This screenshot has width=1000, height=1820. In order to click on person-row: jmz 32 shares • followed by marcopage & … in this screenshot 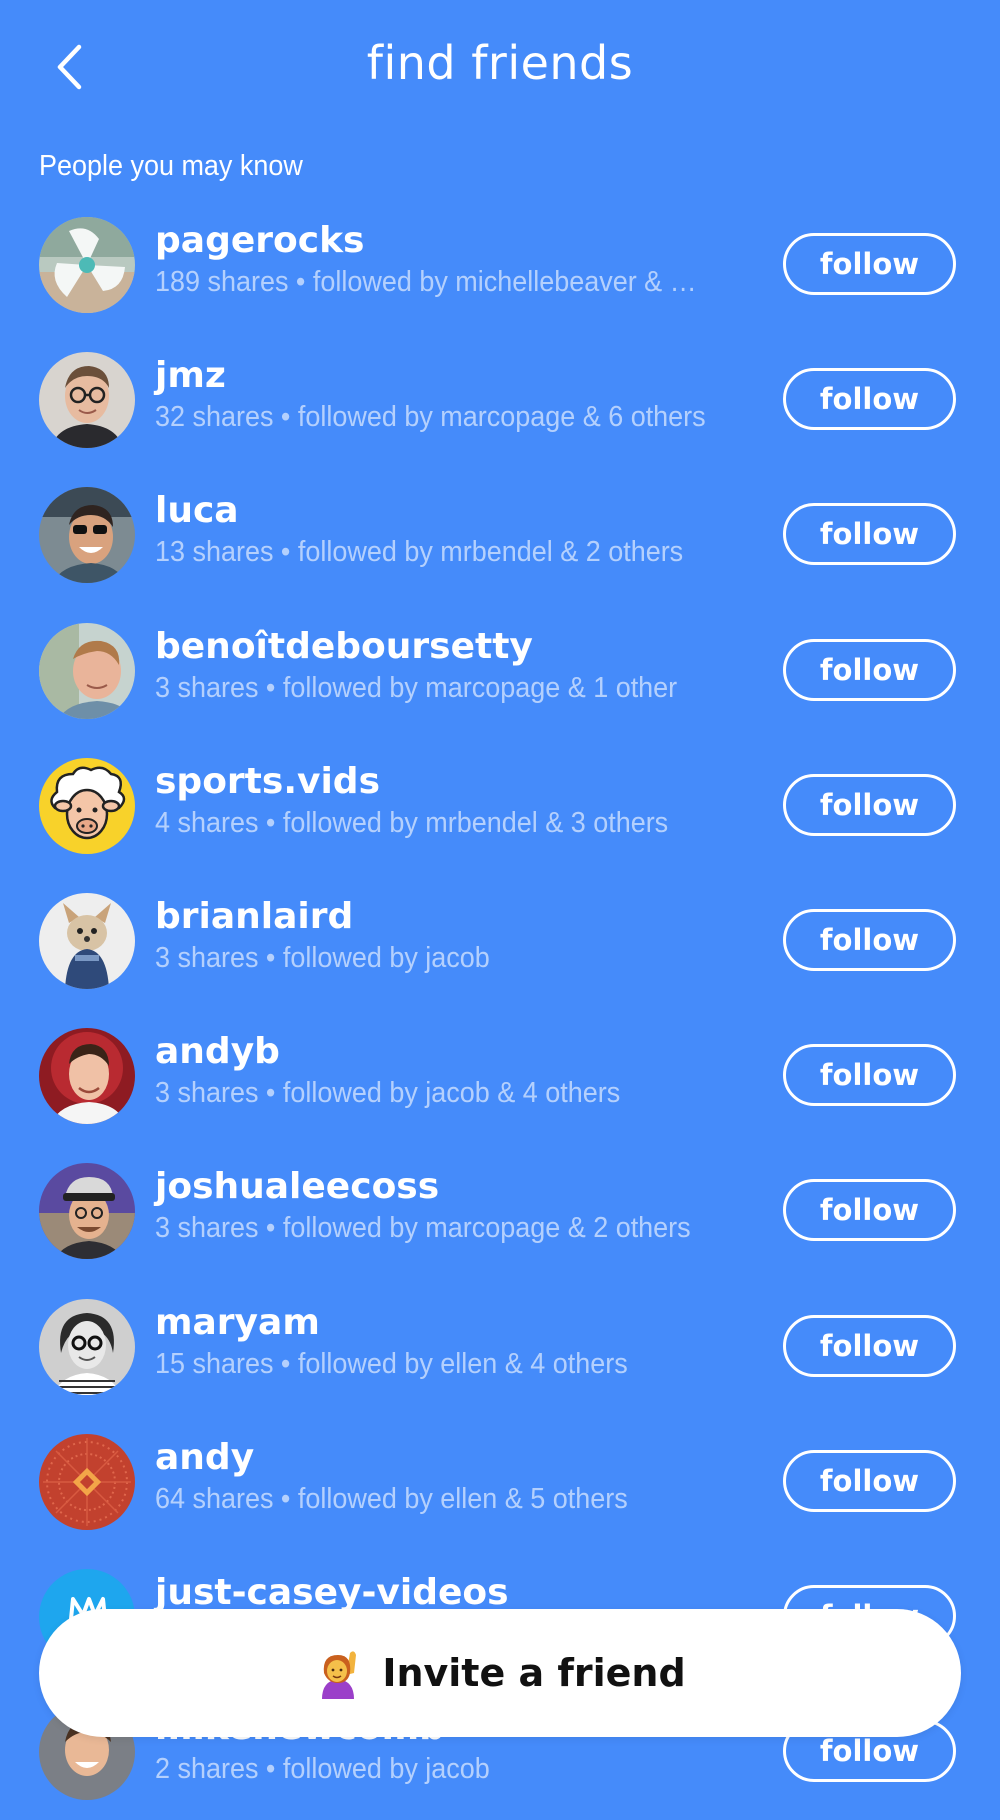, I will do `click(500, 400)`.